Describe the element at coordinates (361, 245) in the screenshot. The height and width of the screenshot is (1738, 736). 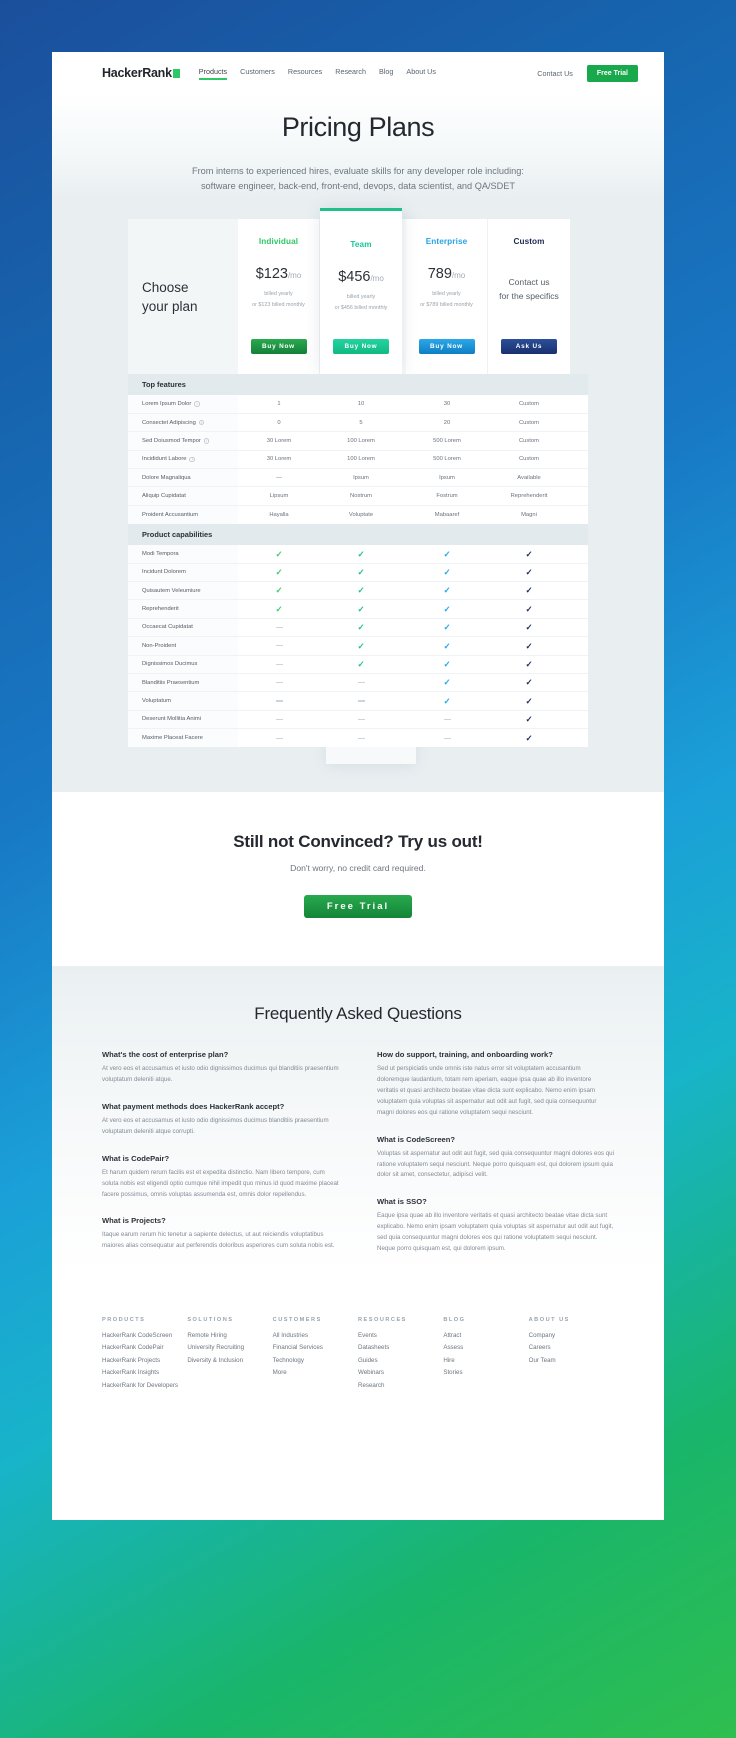
I see `plan-name-team: Team` at that location.